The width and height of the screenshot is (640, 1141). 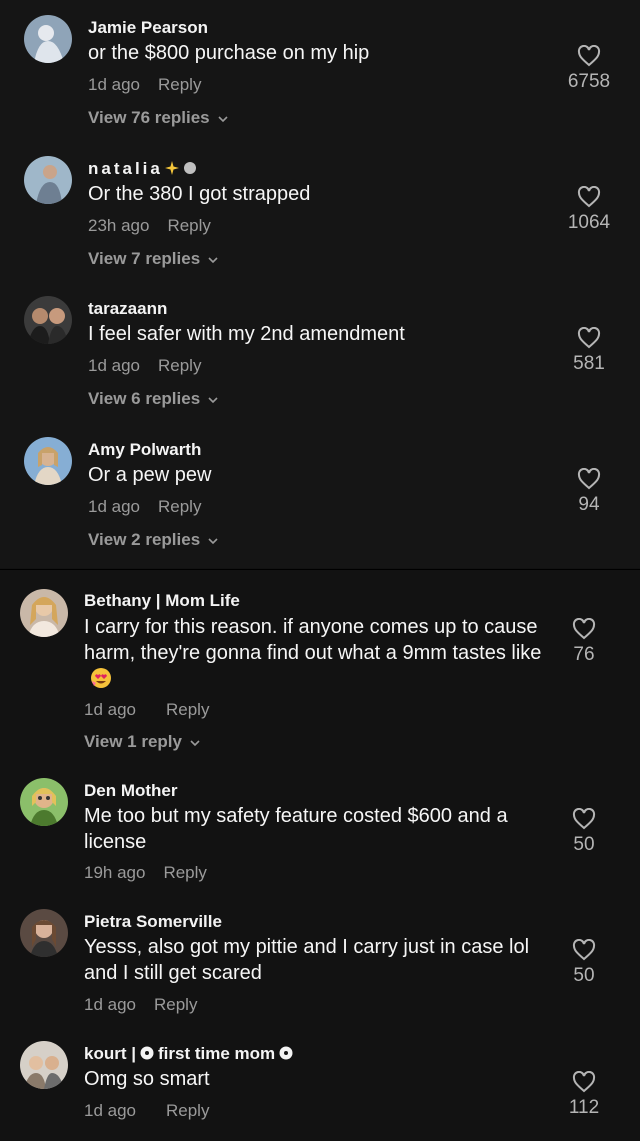 What do you see at coordinates (584, 642) in the screenshot?
I see `like-button: 76` at bounding box center [584, 642].